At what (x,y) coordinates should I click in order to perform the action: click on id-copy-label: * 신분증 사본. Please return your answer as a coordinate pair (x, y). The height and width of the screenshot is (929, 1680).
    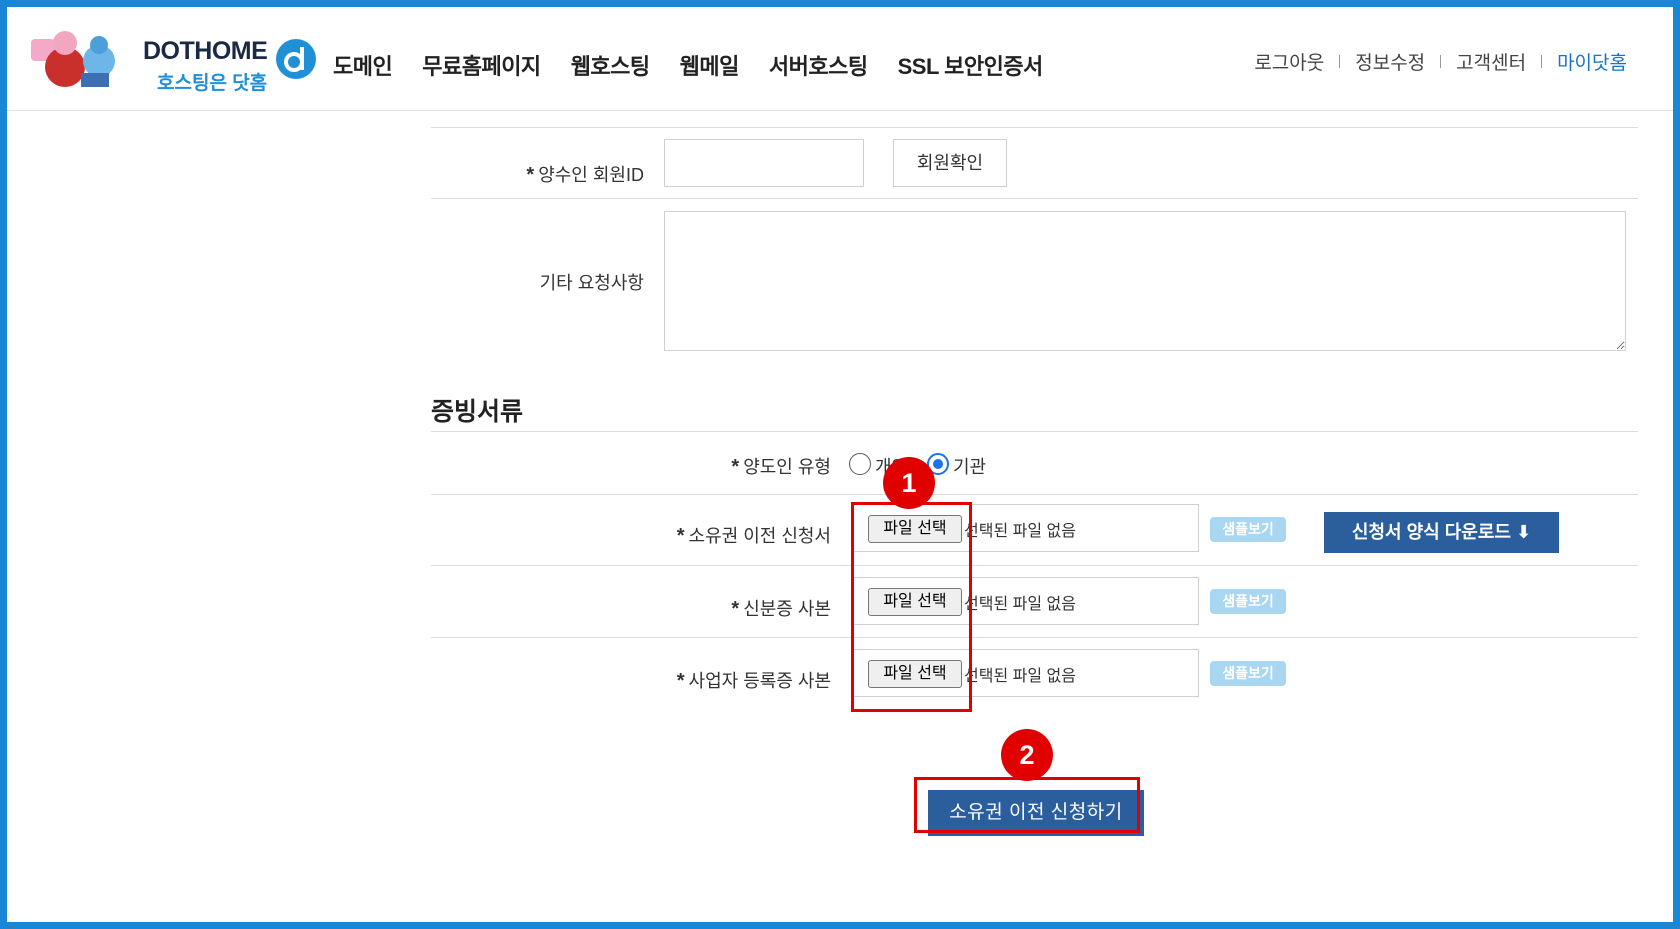
    Looking at the image, I should click on (781, 609).